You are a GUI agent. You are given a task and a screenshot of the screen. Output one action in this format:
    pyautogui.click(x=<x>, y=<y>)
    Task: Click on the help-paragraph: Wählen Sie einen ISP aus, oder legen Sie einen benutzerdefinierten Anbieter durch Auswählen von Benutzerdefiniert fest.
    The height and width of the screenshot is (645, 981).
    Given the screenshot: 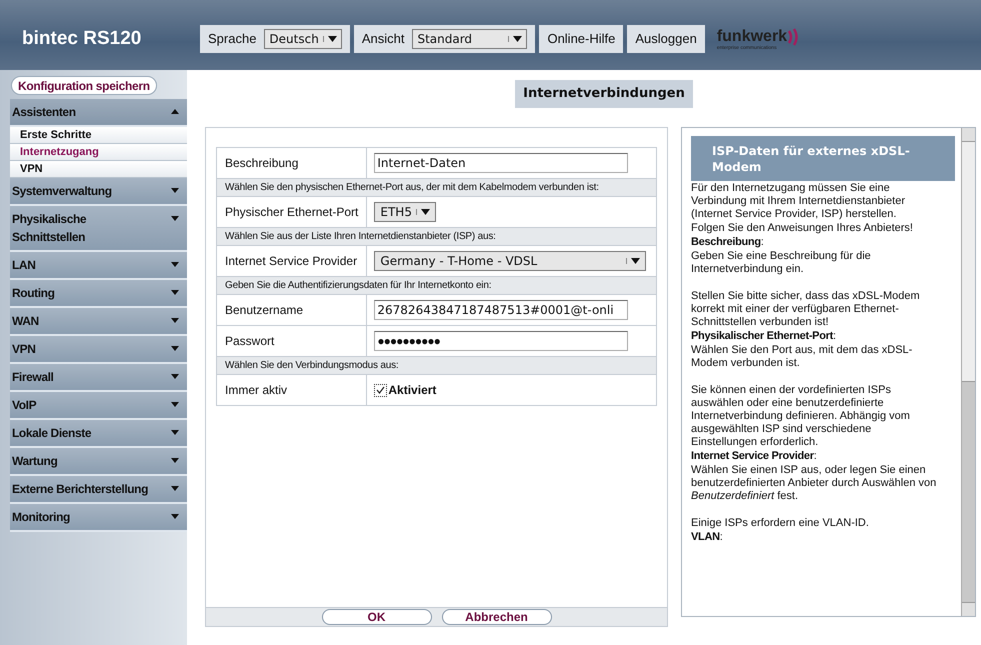 What is the action you would take?
    pyautogui.click(x=814, y=483)
    